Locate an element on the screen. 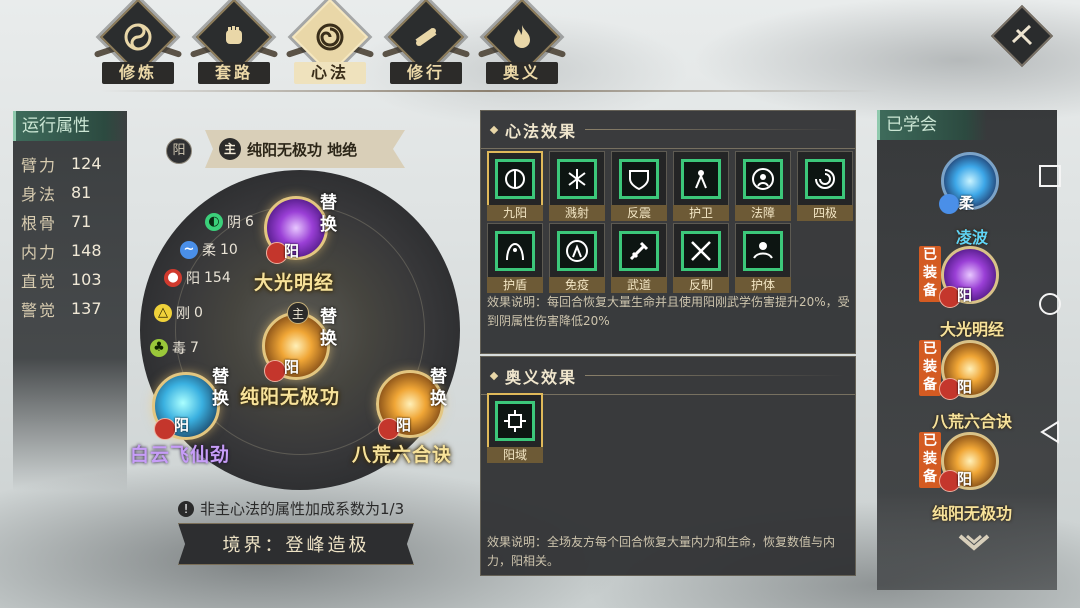 The height and width of the screenshot is (608, 1080). splash-icon is located at coordinates (577, 179).